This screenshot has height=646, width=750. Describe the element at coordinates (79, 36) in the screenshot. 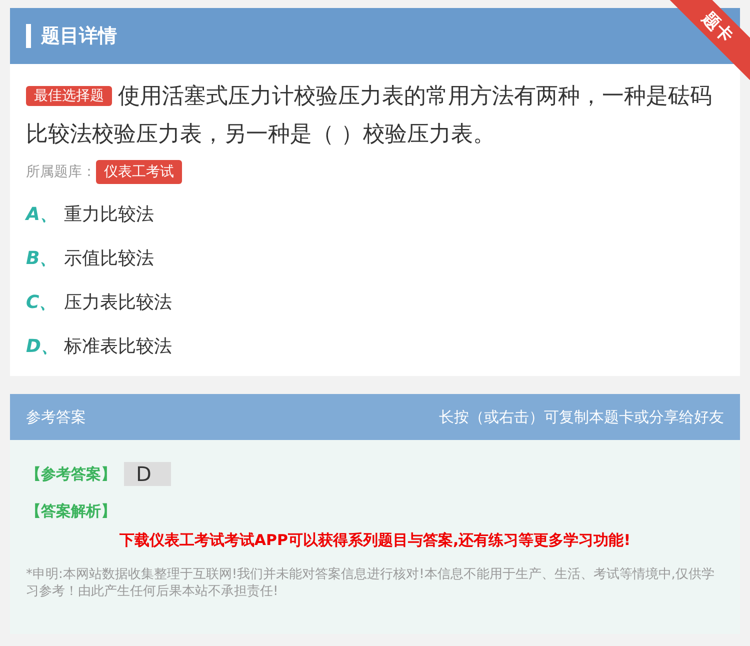

I see `header-title: 题目详情` at that location.